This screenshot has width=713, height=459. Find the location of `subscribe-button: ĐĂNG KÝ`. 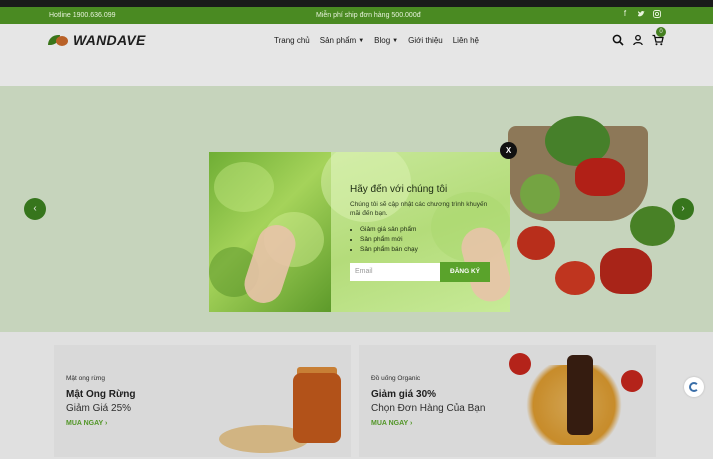

subscribe-button: ĐĂNG KÝ is located at coordinates (465, 272).